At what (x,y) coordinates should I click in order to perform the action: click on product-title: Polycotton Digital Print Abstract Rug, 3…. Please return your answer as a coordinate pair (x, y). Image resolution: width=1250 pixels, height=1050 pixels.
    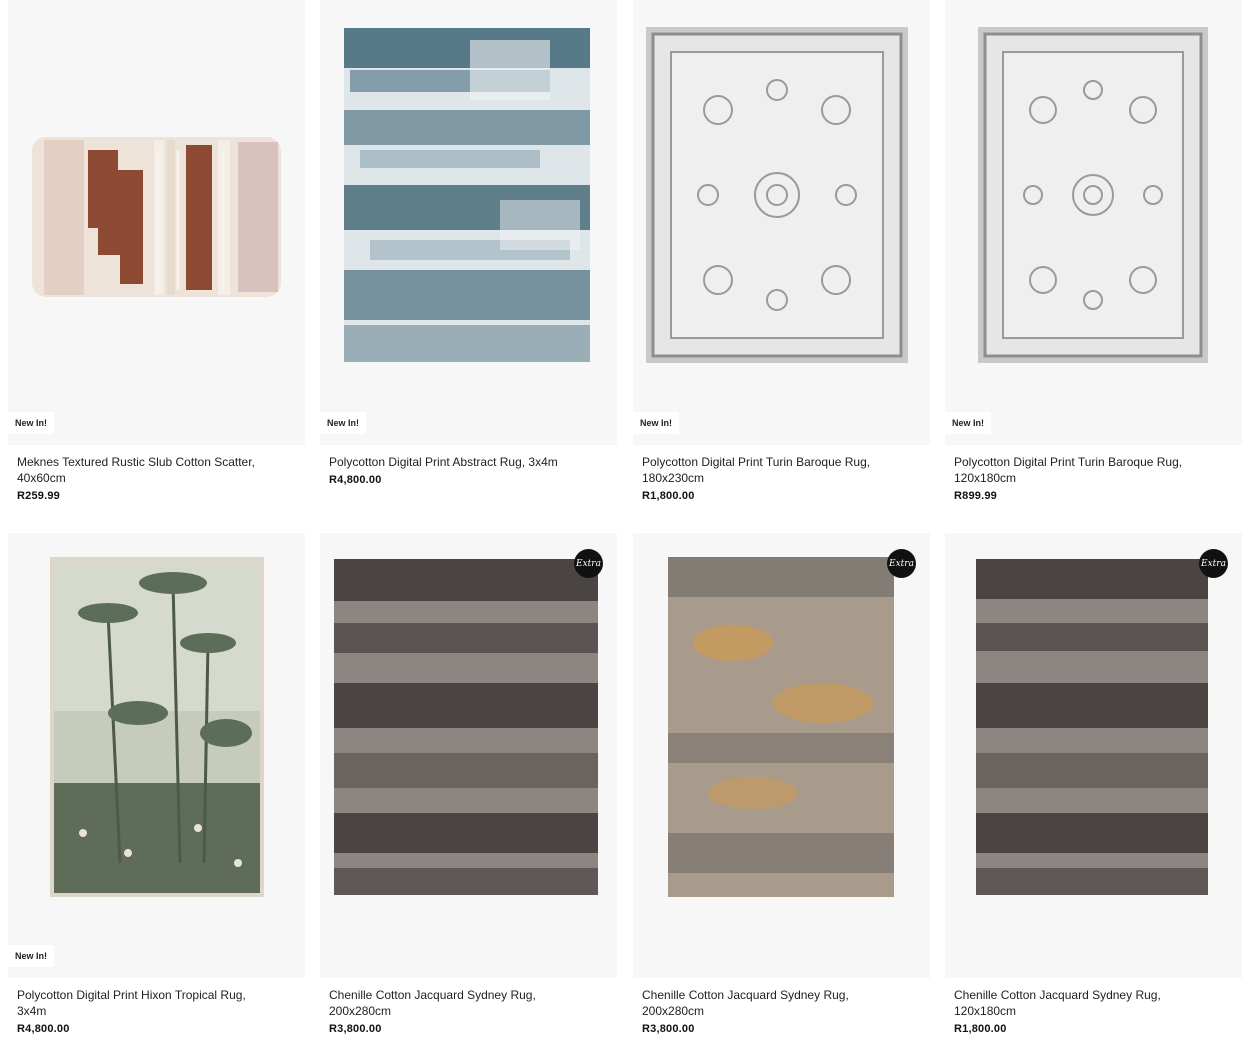
    Looking at the image, I should click on (468, 462).